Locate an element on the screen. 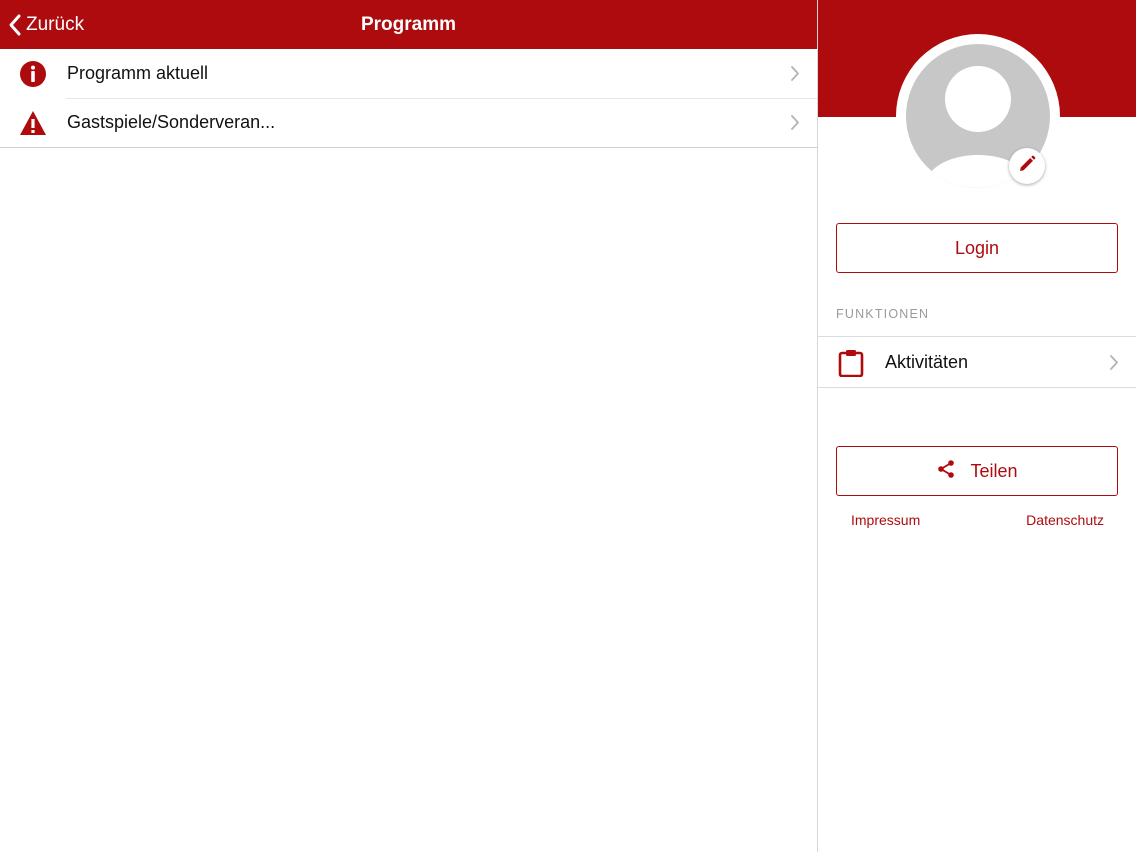  edit-avatar-button is located at coordinates (1027, 166).